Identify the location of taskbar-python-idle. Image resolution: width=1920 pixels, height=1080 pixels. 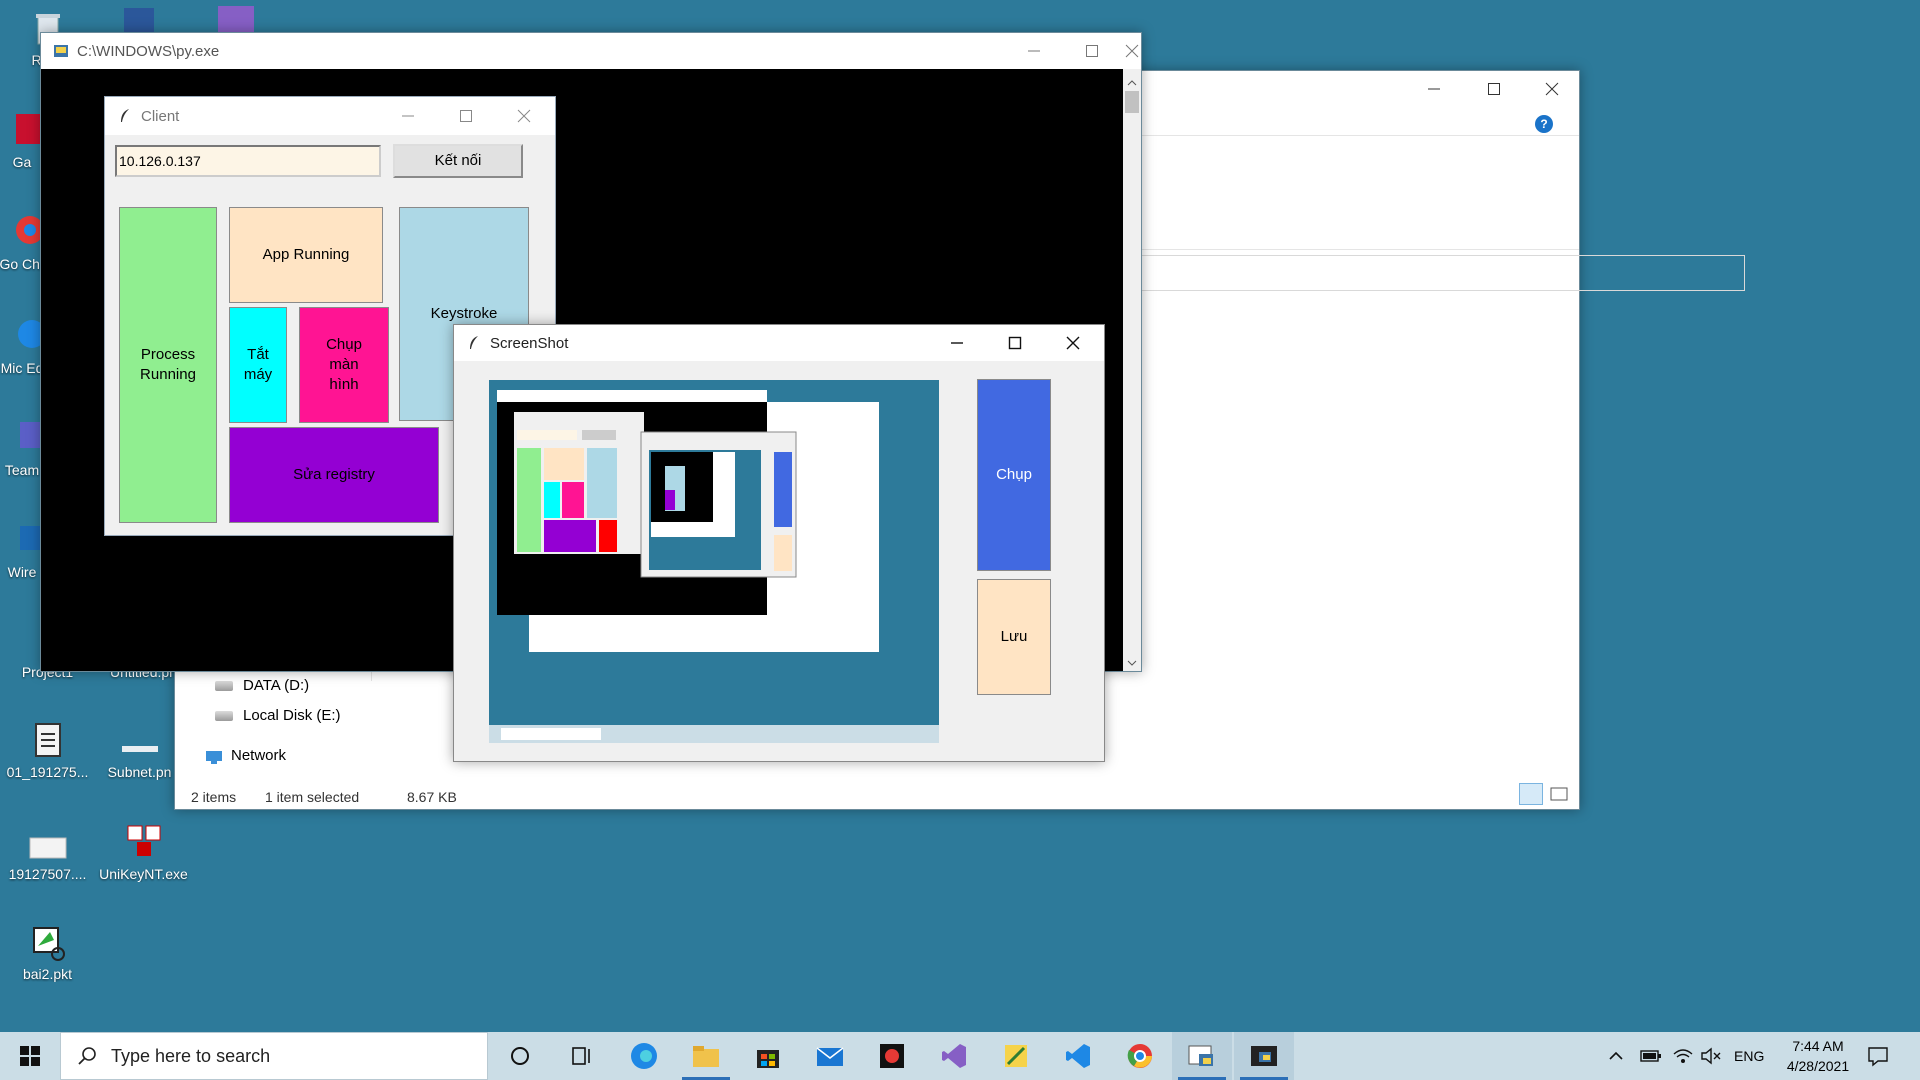
(1202, 1056).